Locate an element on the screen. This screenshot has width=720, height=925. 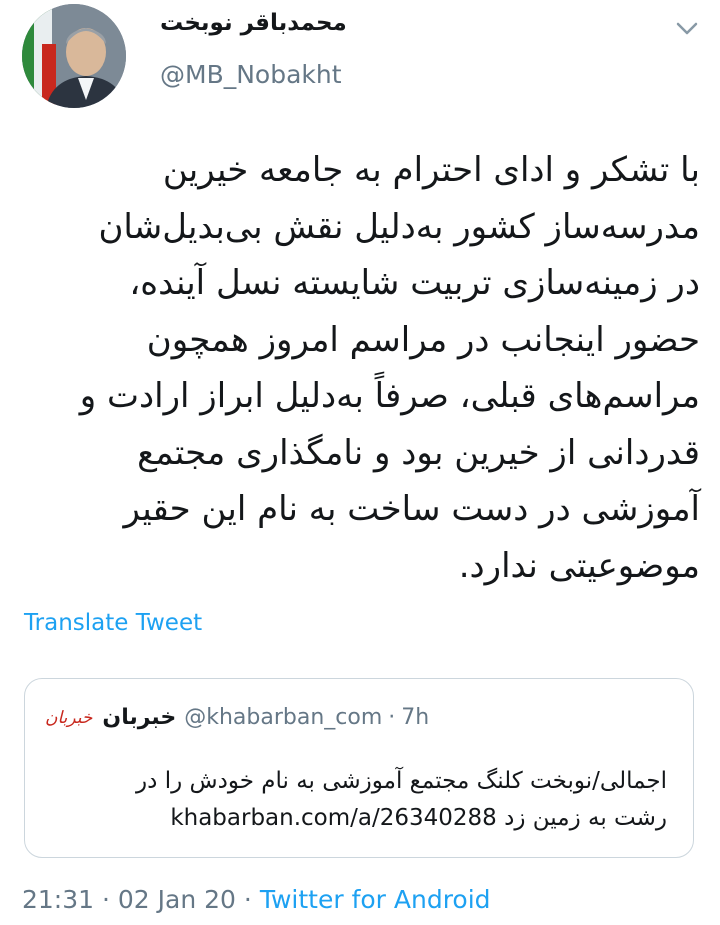
avatar-photo is located at coordinates (74, 56).